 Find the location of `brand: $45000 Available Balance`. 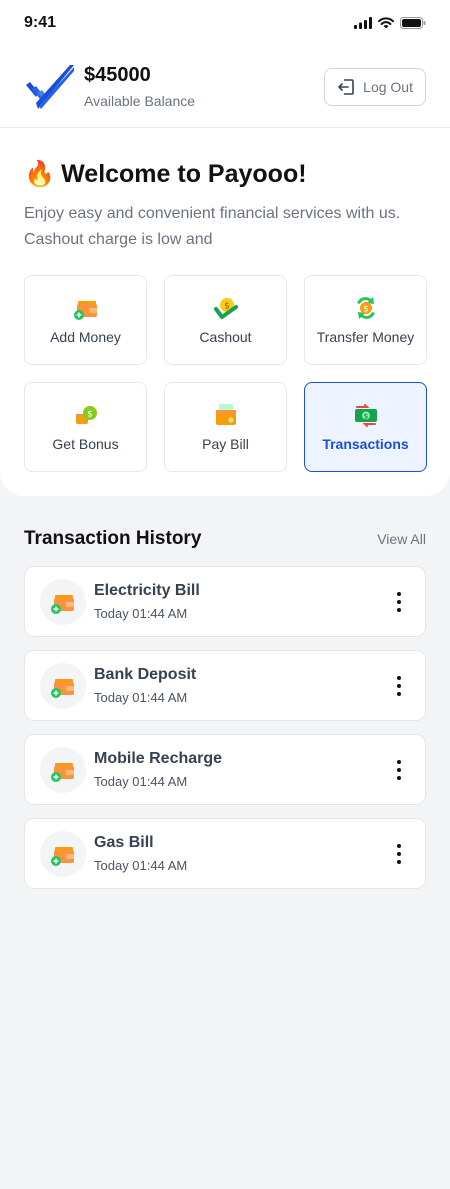

brand: $45000 Available Balance is located at coordinates (109, 87).